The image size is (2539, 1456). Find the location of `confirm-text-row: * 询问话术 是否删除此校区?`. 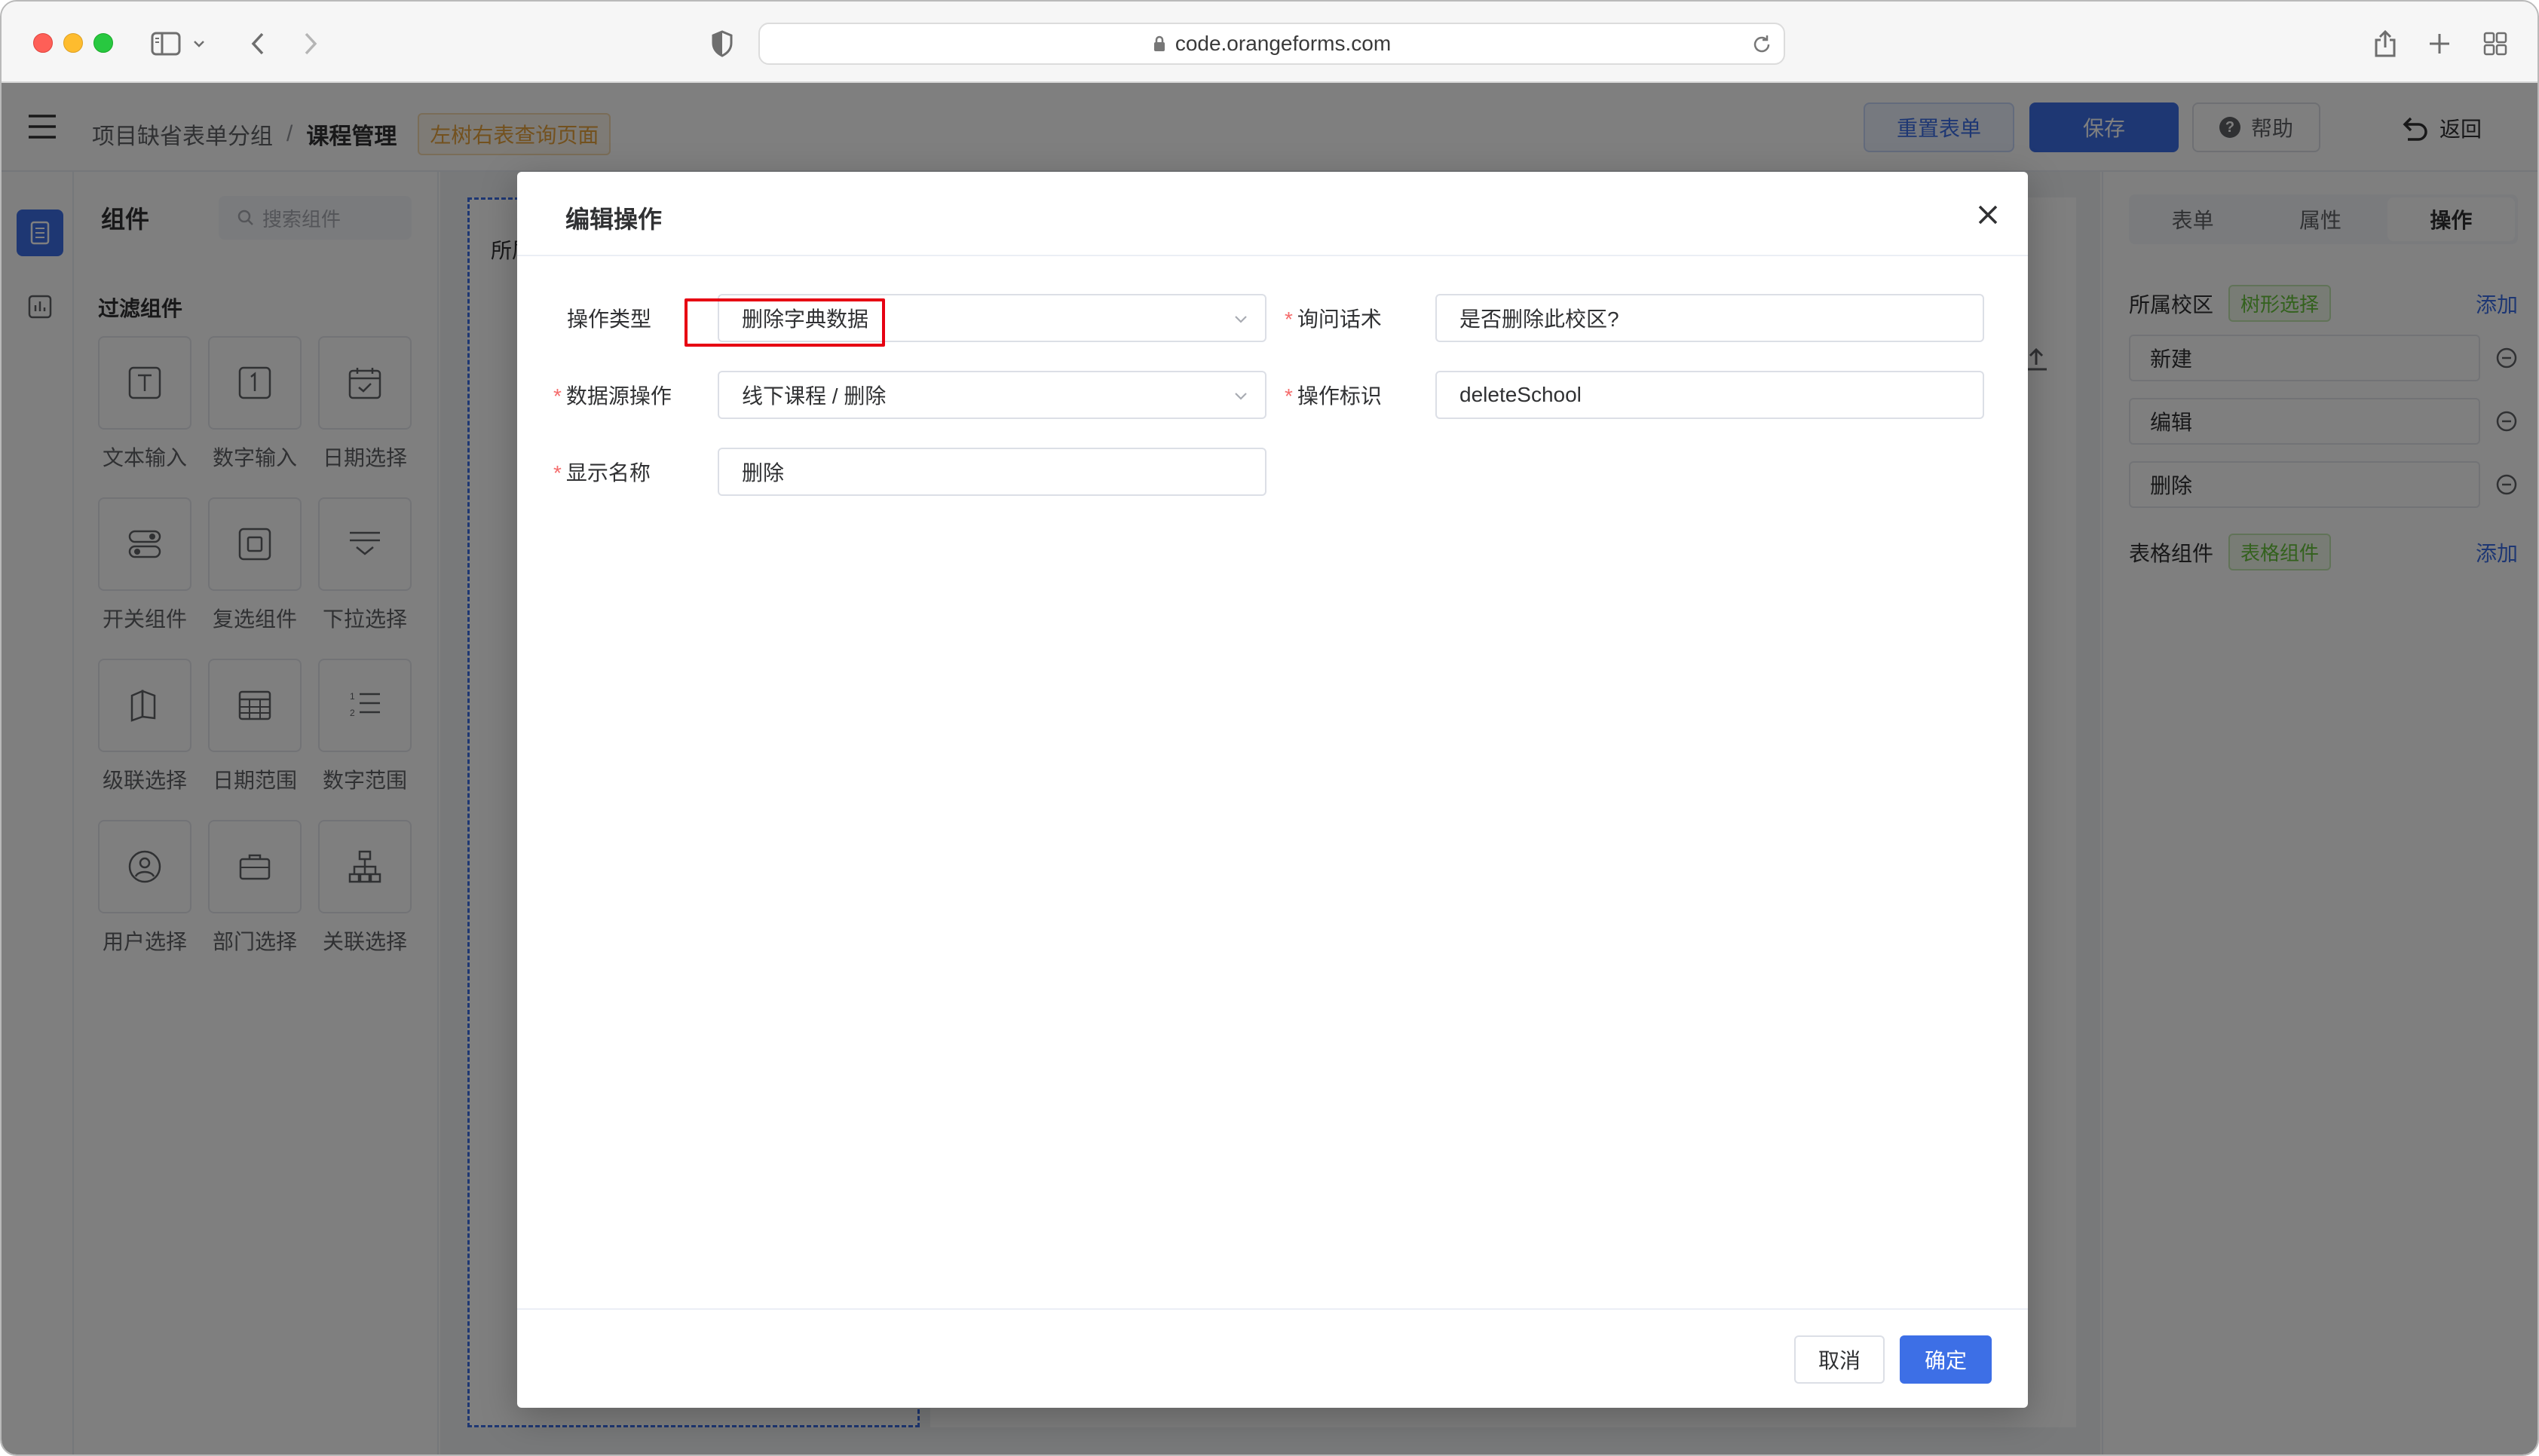

confirm-text-row: * 询问话术 是否删除此校区? is located at coordinates (1634, 318).